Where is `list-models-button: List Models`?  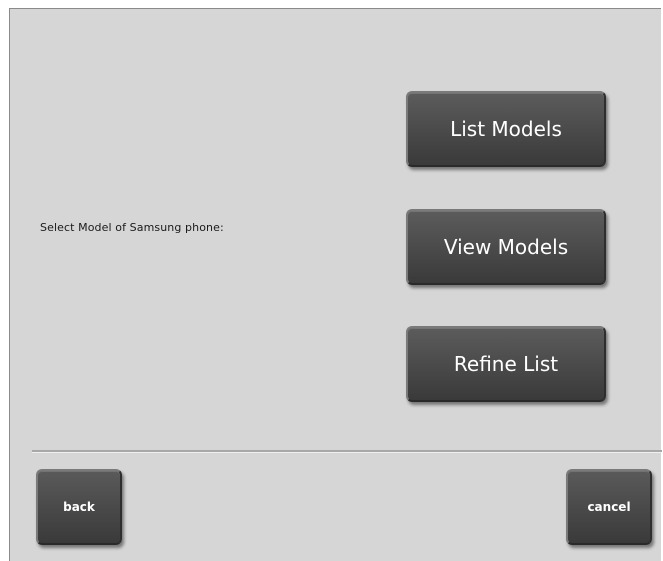 list-models-button: List Models is located at coordinates (506, 129).